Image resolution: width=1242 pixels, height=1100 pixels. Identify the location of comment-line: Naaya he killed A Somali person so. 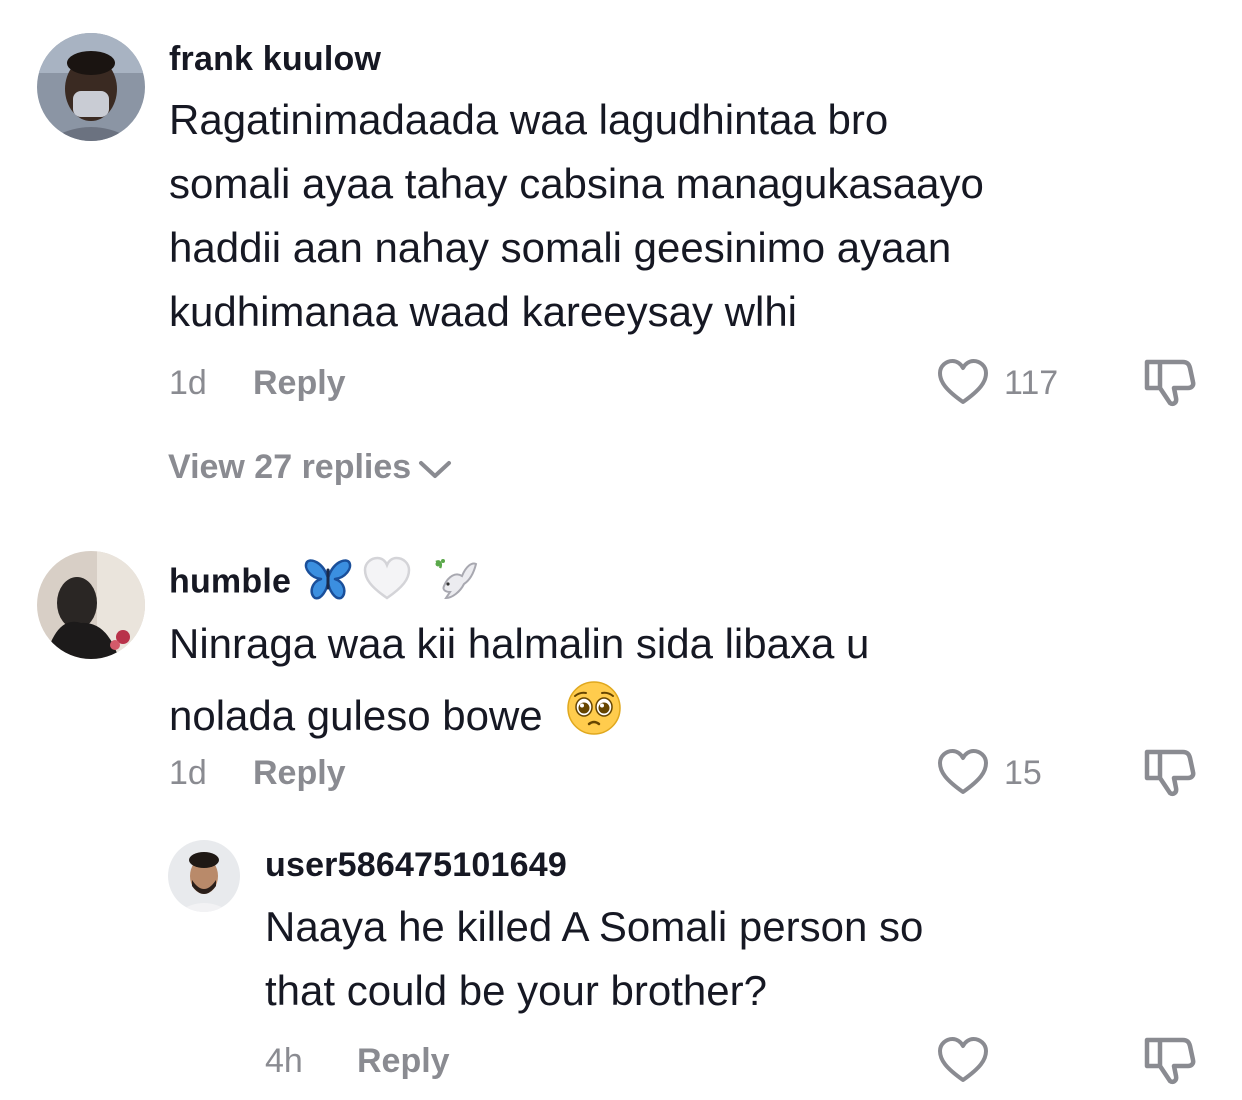
(594, 926).